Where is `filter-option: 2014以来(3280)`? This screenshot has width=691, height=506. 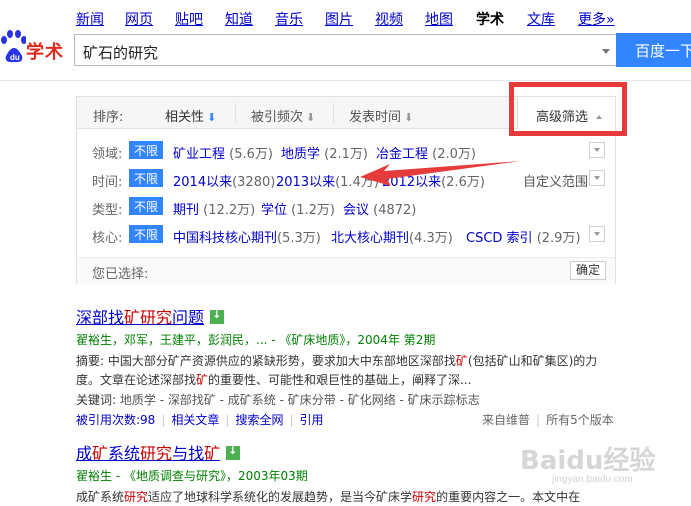
filter-option: 2014以来(3280) is located at coordinates (224, 180).